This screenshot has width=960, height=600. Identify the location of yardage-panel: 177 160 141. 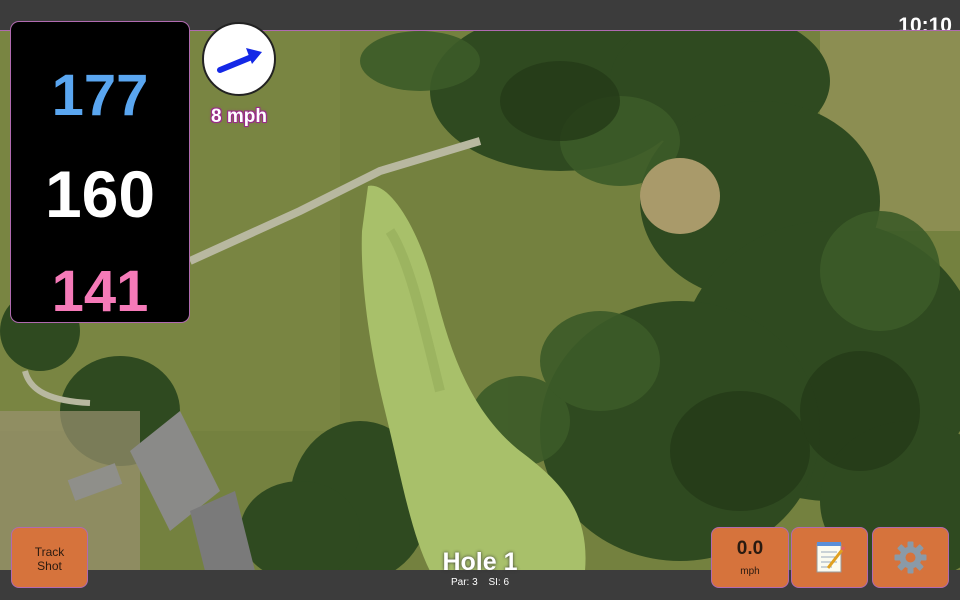
(100, 173).